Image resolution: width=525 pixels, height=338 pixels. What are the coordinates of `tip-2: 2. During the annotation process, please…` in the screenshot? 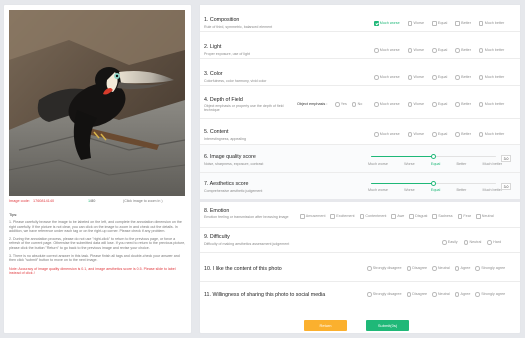 It's located at (97, 243).